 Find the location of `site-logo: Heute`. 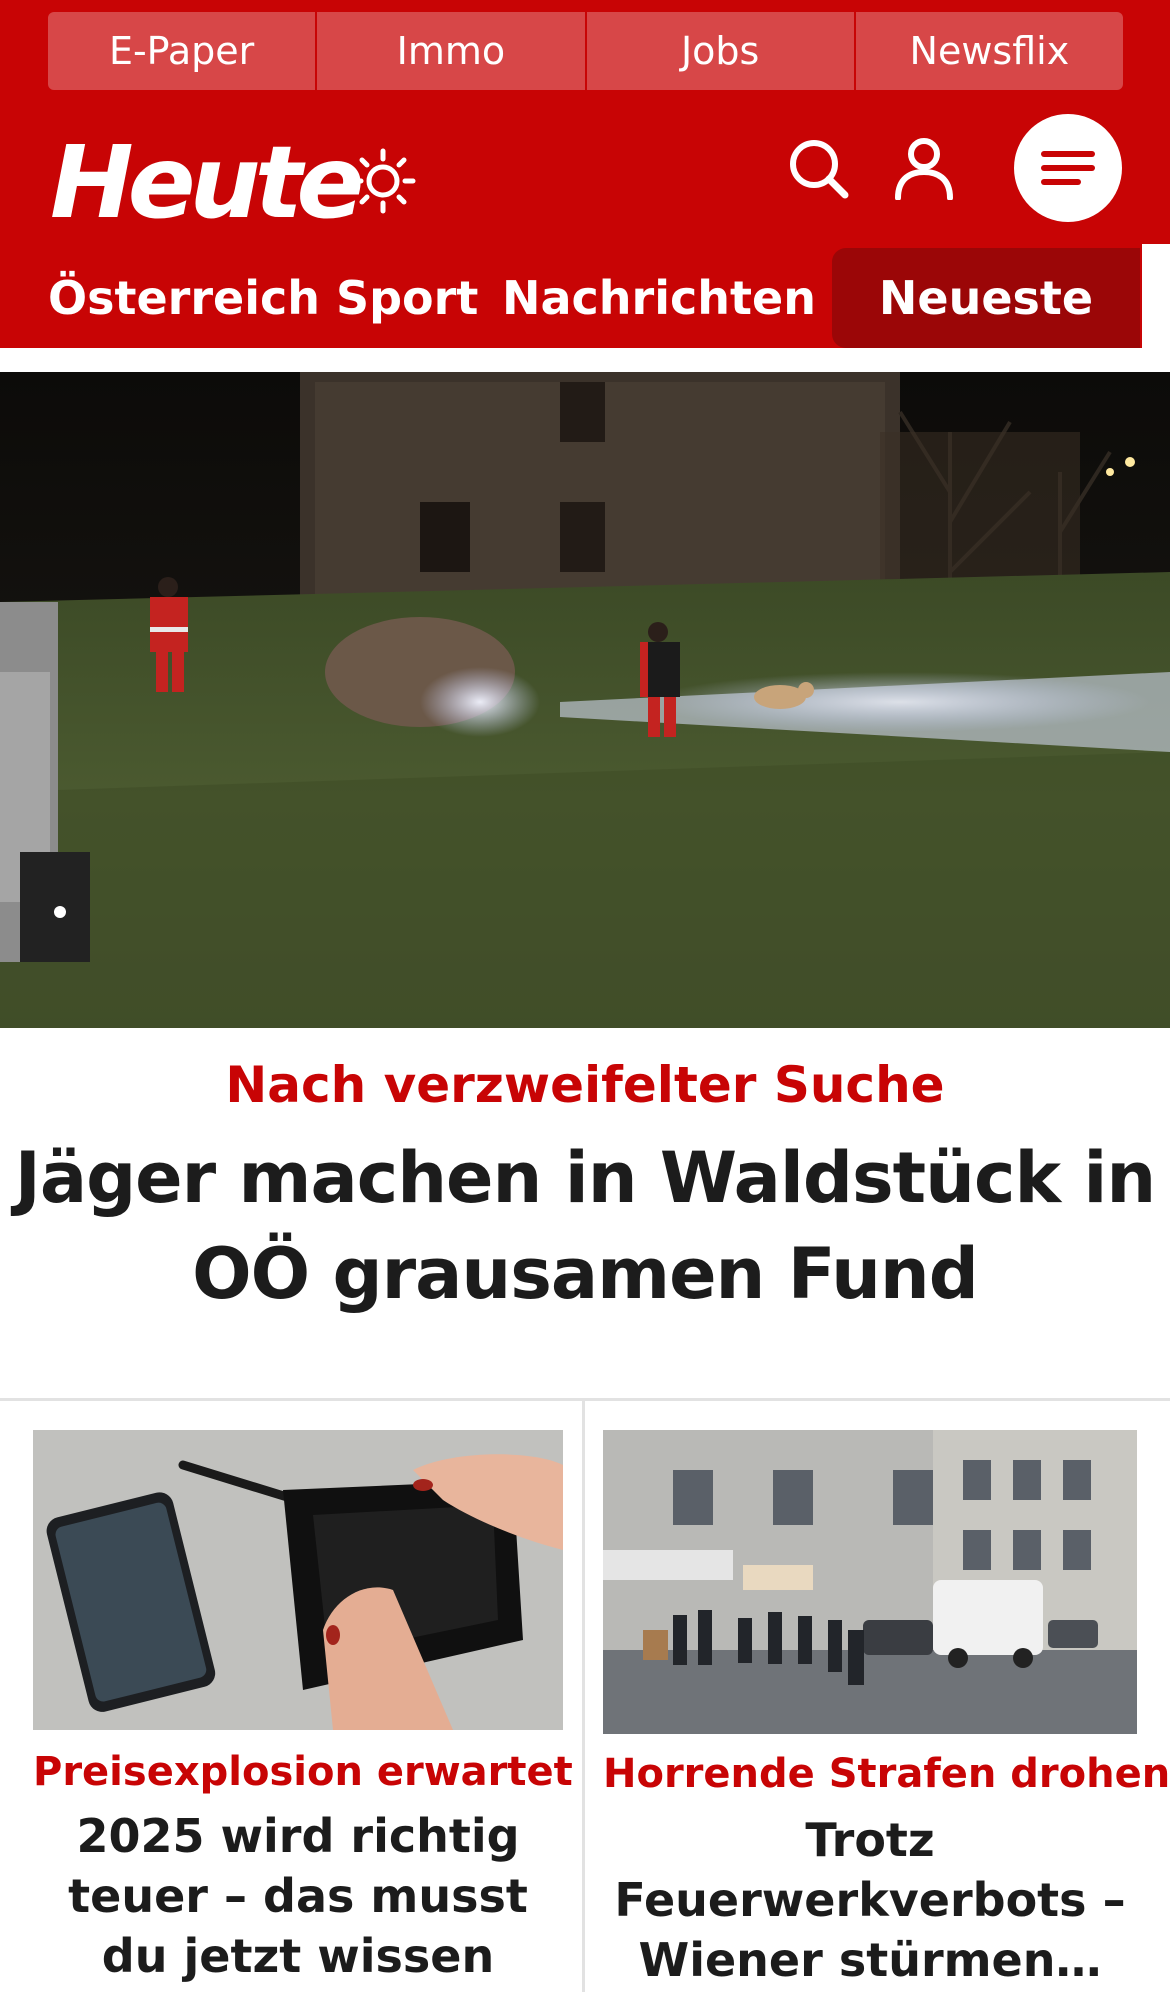

site-logo: Heute is located at coordinates (207, 183).